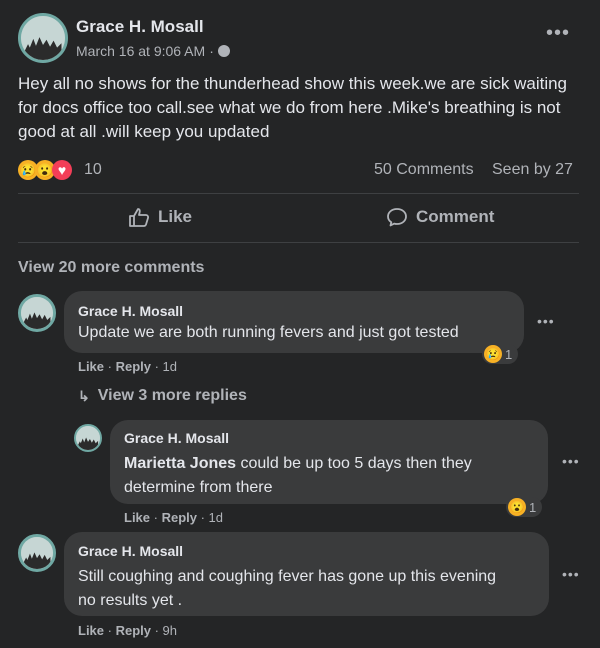 This screenshot has height=648, width=600. Describe the element at coordinates (140, 51) in the screenshot. I see `post-time: March 16 at 9:06 AM` at that location.